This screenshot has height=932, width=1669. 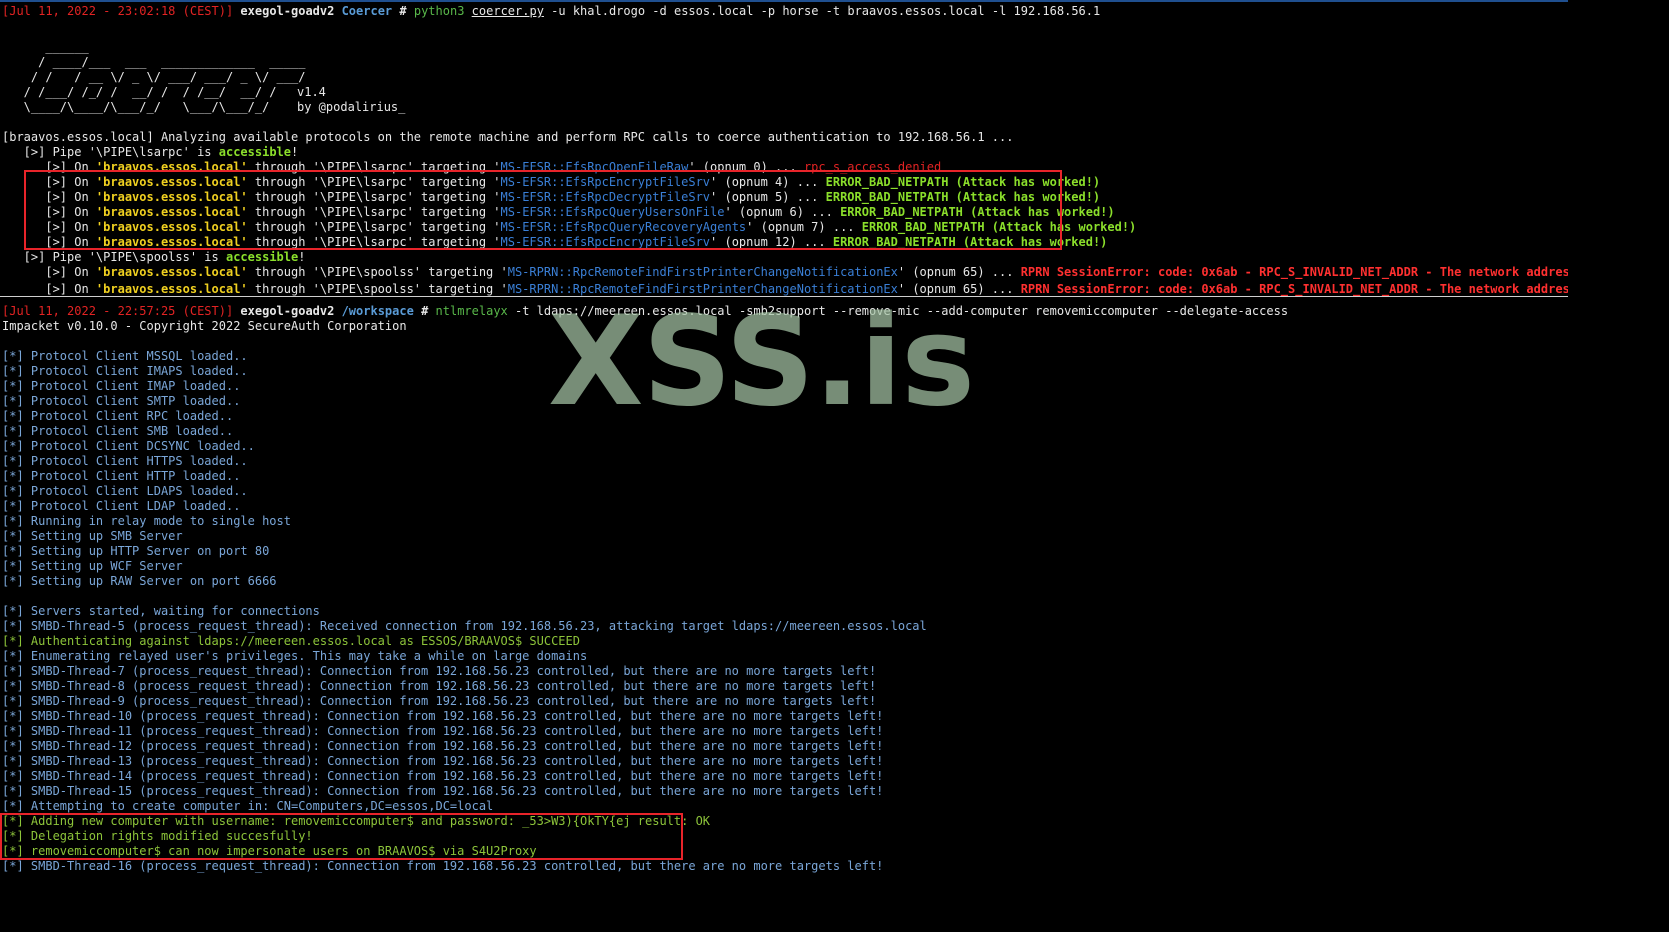 I want to click on xss-watermark: XSS.is, so click(x=761, y=362).